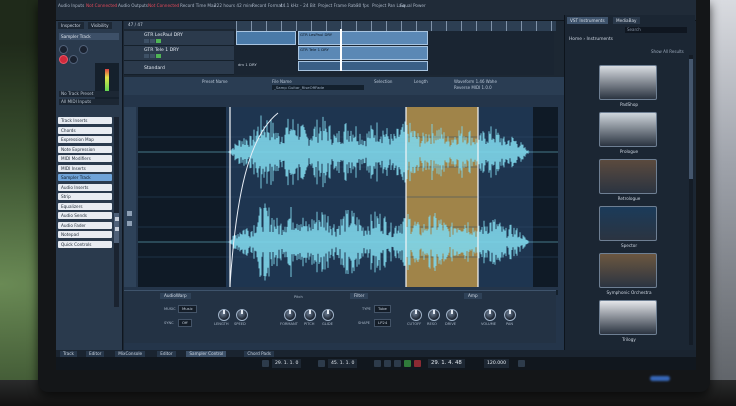 The image size is (736, 406). What do you see at coordinates (416, 315) in the screenshot?
I see `cutoff-knob` at bounding box center [416, 315].